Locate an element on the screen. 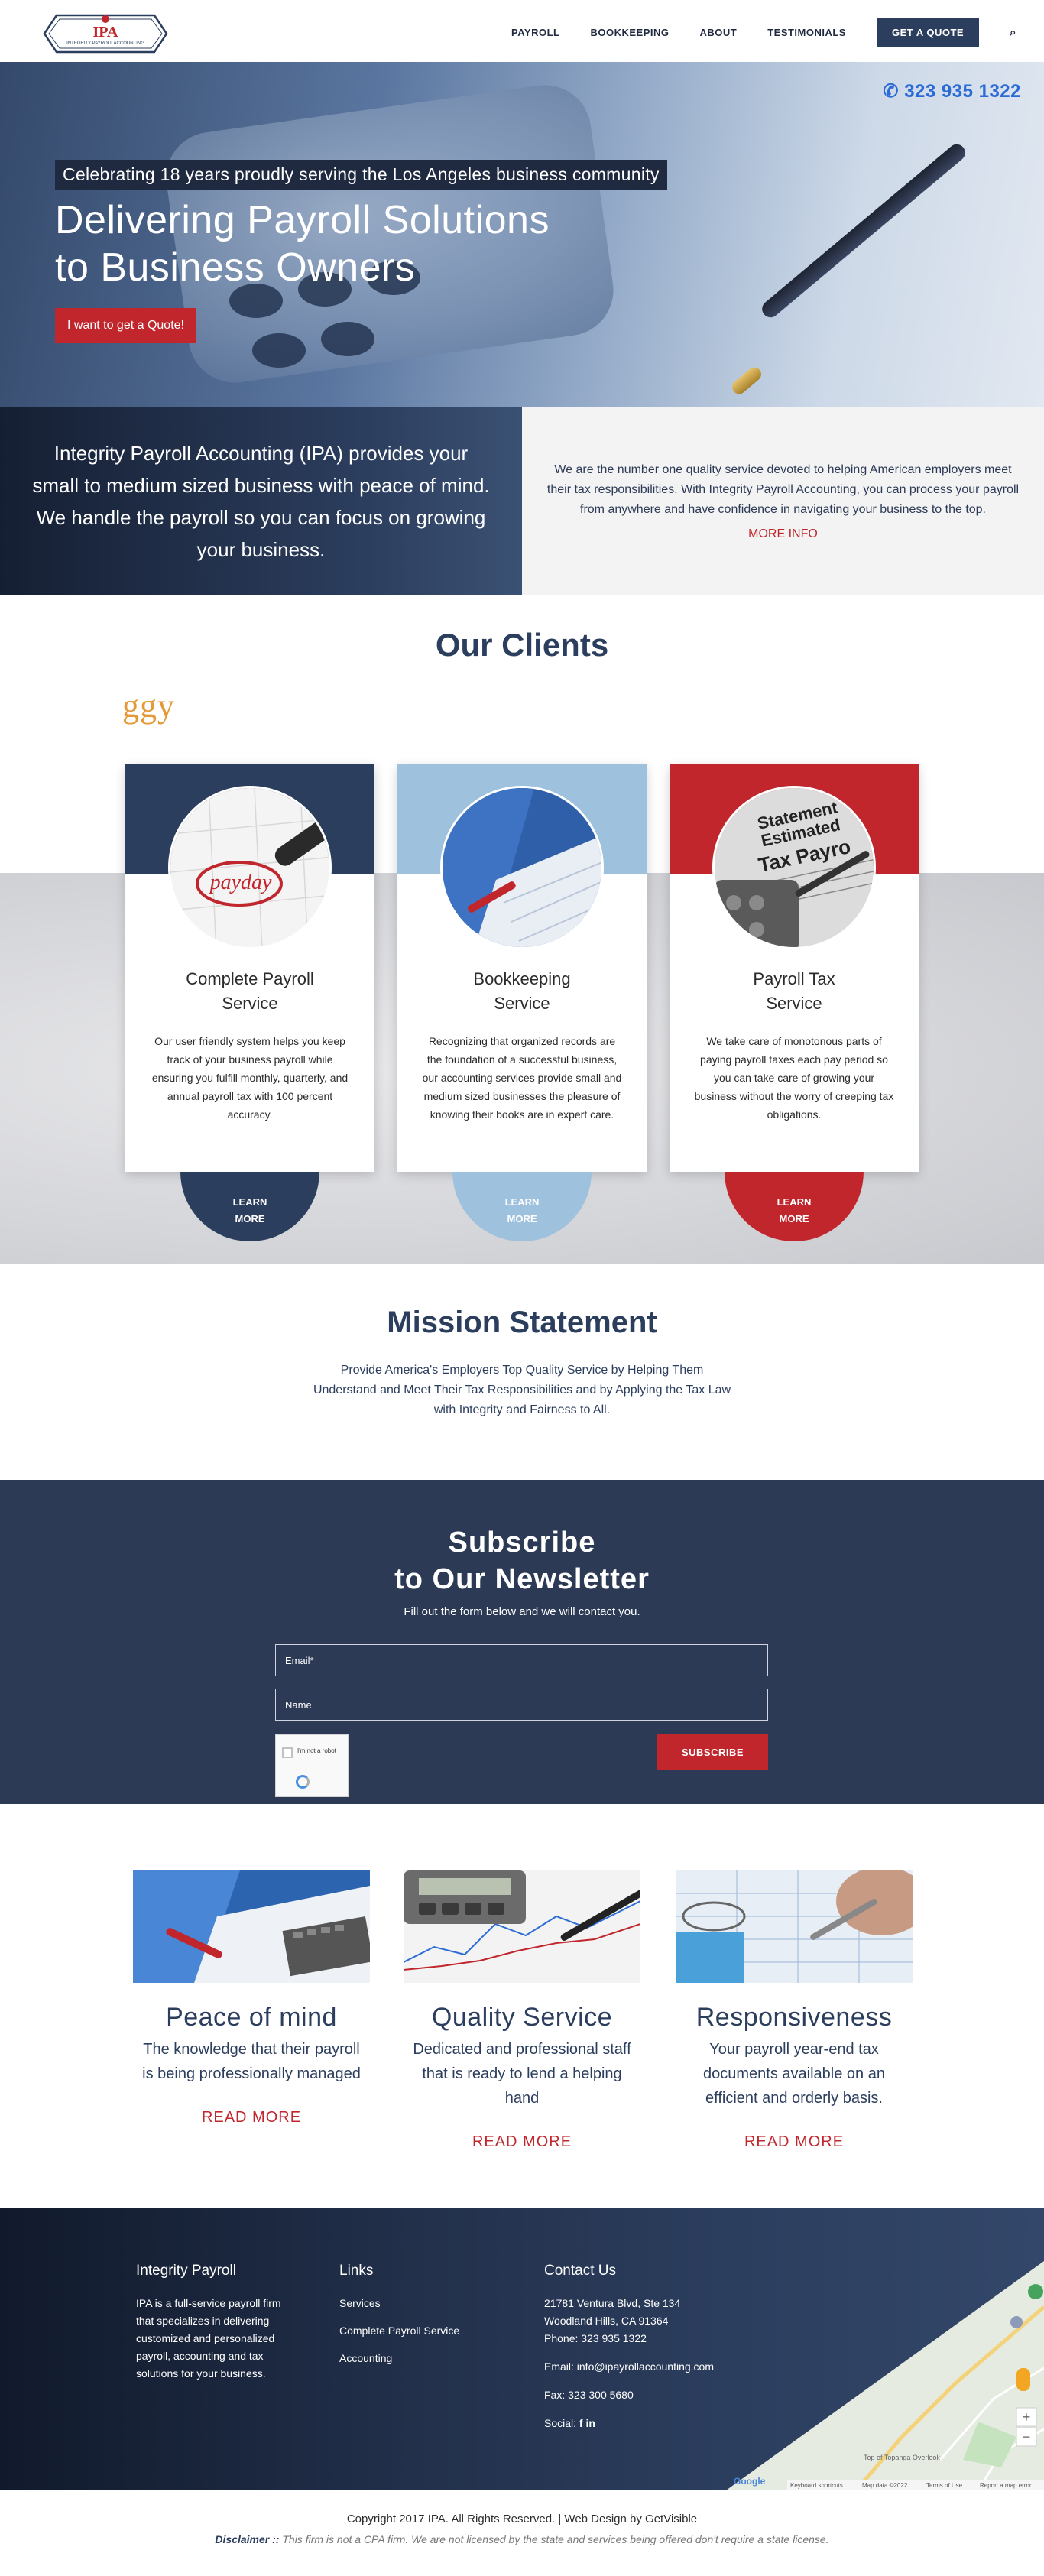 Image resolution: width=1044 pixels, height=2576 pixels. subscribe-button: SUBSCRIBE is located at coordinates (712, 1752).